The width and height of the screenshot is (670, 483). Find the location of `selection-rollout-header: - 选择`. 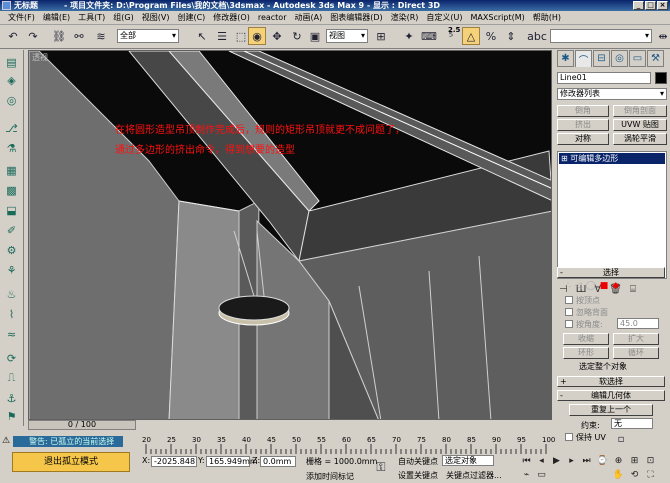

selection-rollout-header: - 选择 is located at coordinates (611, 272).